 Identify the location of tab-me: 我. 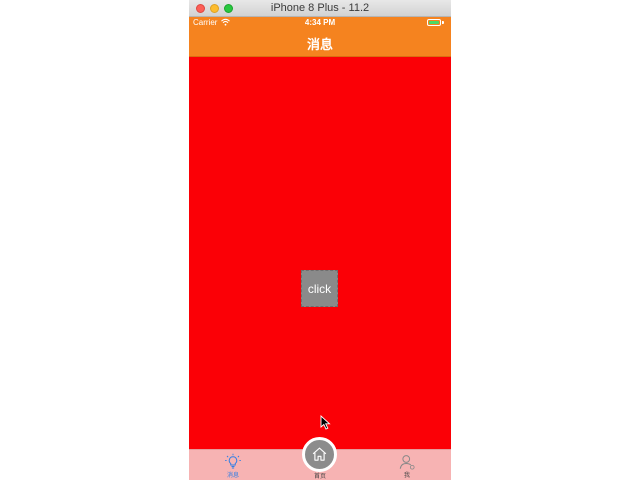
(407, 465).